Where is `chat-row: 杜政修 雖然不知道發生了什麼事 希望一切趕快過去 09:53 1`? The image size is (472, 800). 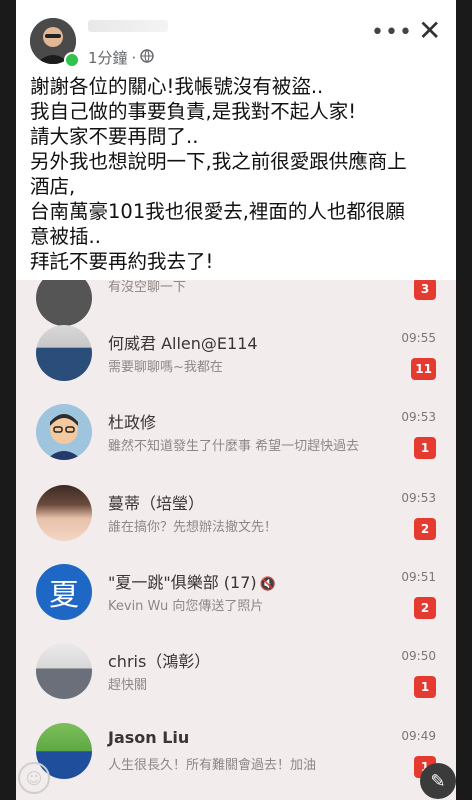
chat-row: 杜政修 雖然不知道發生了什麼事 希望一切趕快過去 09:53 1 is located at coordinates (236, 432).